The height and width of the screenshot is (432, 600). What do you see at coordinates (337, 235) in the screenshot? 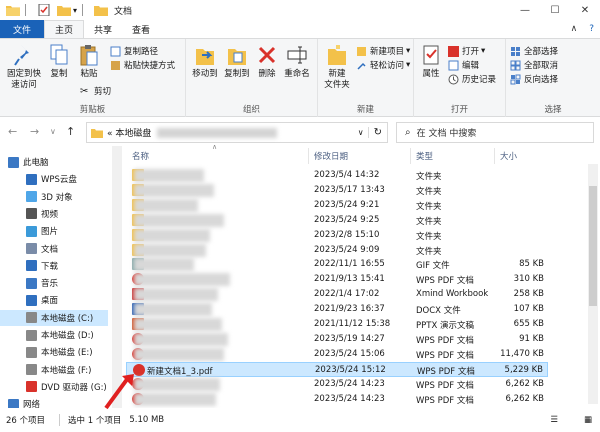
I see `file-row: 2023/2/8 15:10 文件夹` at bounding box center [337, 235].